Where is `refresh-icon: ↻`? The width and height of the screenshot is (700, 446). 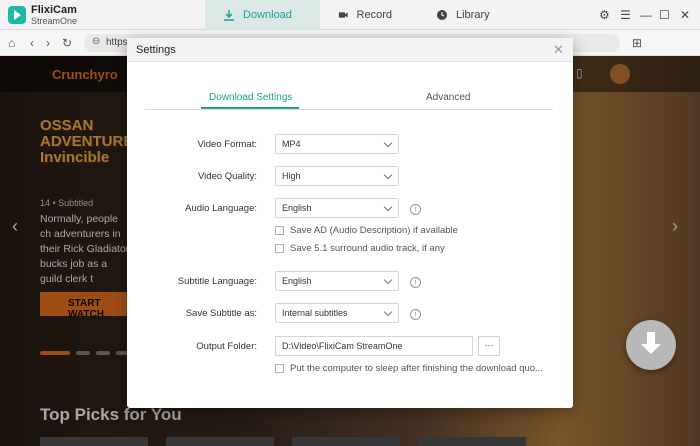 refresh-icon: ↻ is located at coordinates (67, 43).